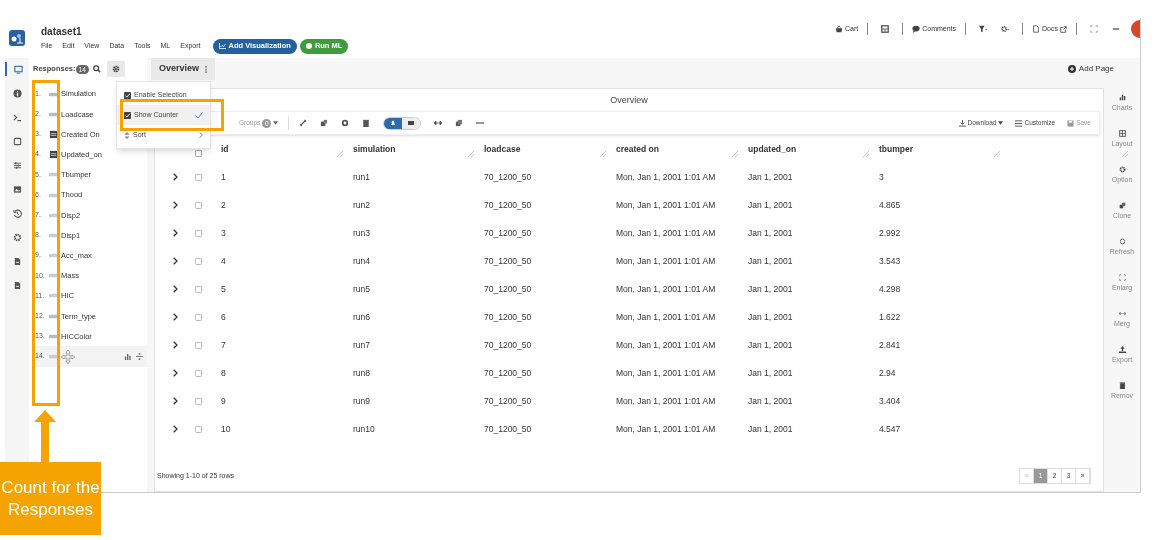 The width and height of the screenshot is (1163, 540). What do you see at coordinates (885, 29) in the screenshot?
I see `table-icon` at bounding box center [885, 29].